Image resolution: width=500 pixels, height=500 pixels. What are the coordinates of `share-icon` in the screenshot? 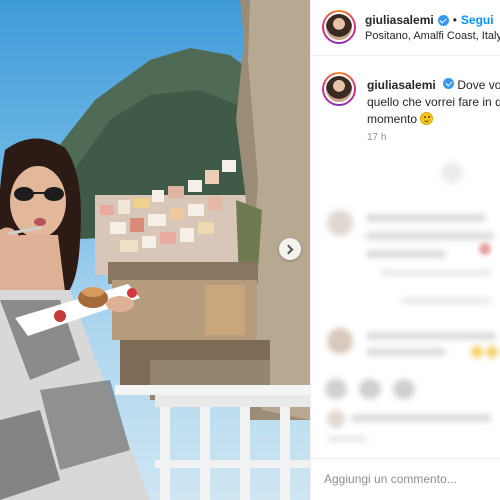 It's located at (404, 389).